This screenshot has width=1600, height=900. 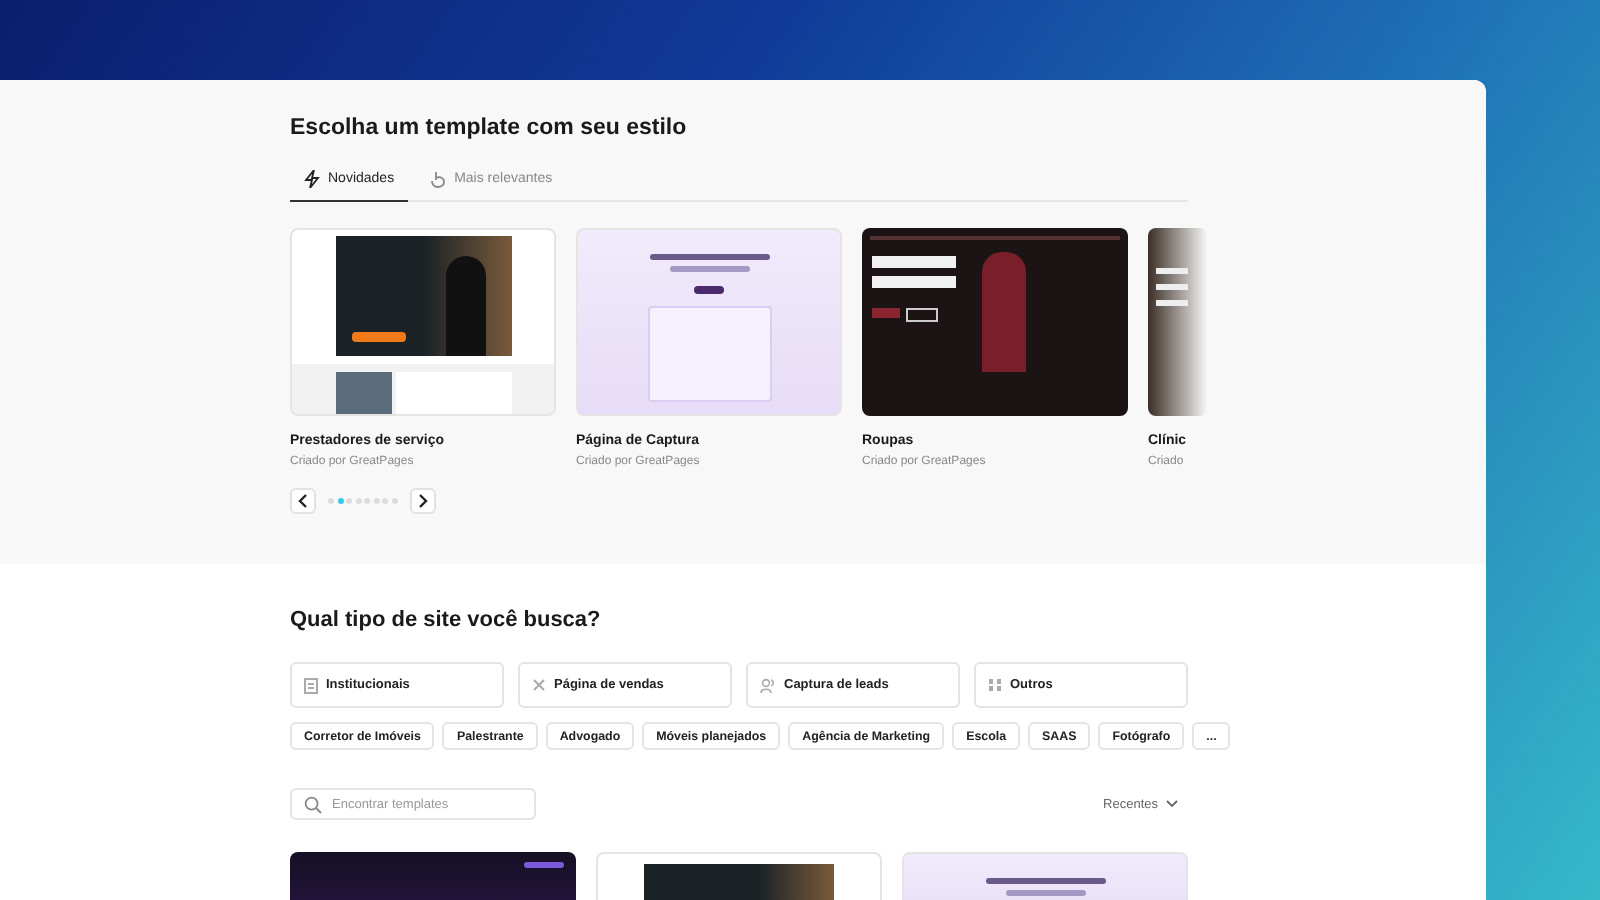 What do you see at coordinates (311, 685) in the screenshot?
I see `document-icon` at bounding box center [311, 685].